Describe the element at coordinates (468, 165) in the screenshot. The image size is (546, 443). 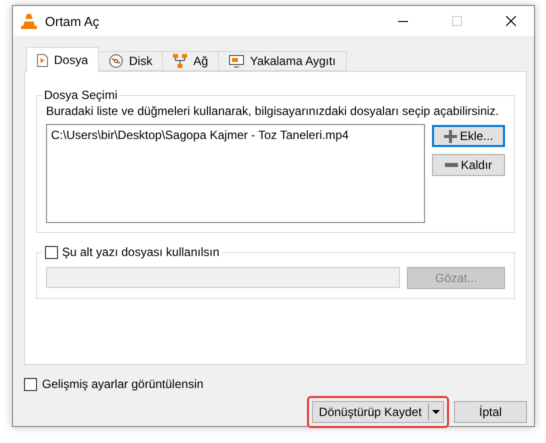
I see `remove-button: Kaldır` at that location.